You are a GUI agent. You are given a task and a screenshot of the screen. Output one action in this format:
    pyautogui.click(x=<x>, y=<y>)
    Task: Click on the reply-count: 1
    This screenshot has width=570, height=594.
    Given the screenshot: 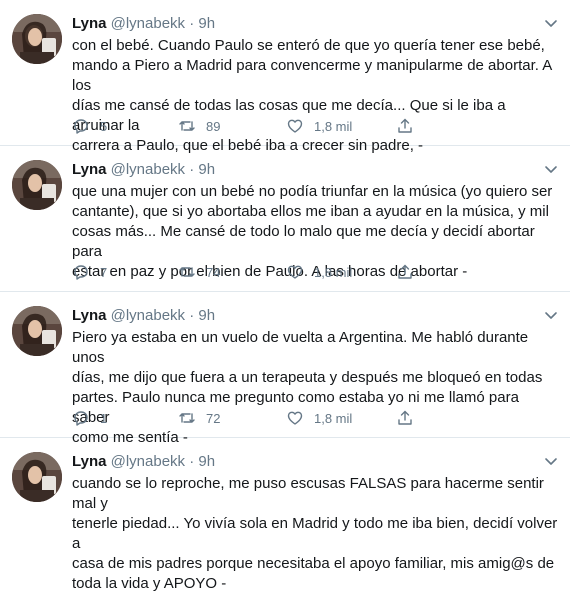 What is the action you would take?
    pyautogui.click(x=104, y=418)
    